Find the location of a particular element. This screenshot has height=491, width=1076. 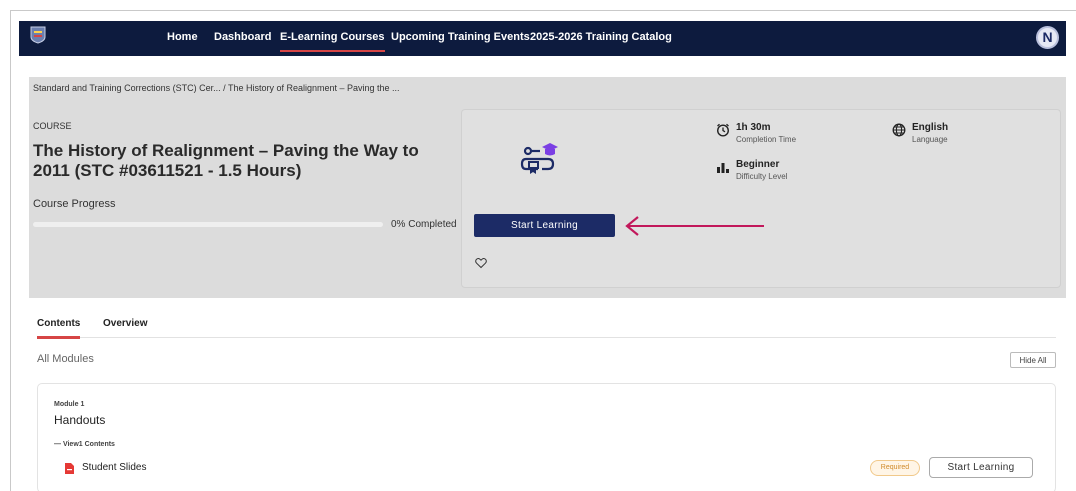

duration-value: 1h 30m is located at coordinates (753, 127).